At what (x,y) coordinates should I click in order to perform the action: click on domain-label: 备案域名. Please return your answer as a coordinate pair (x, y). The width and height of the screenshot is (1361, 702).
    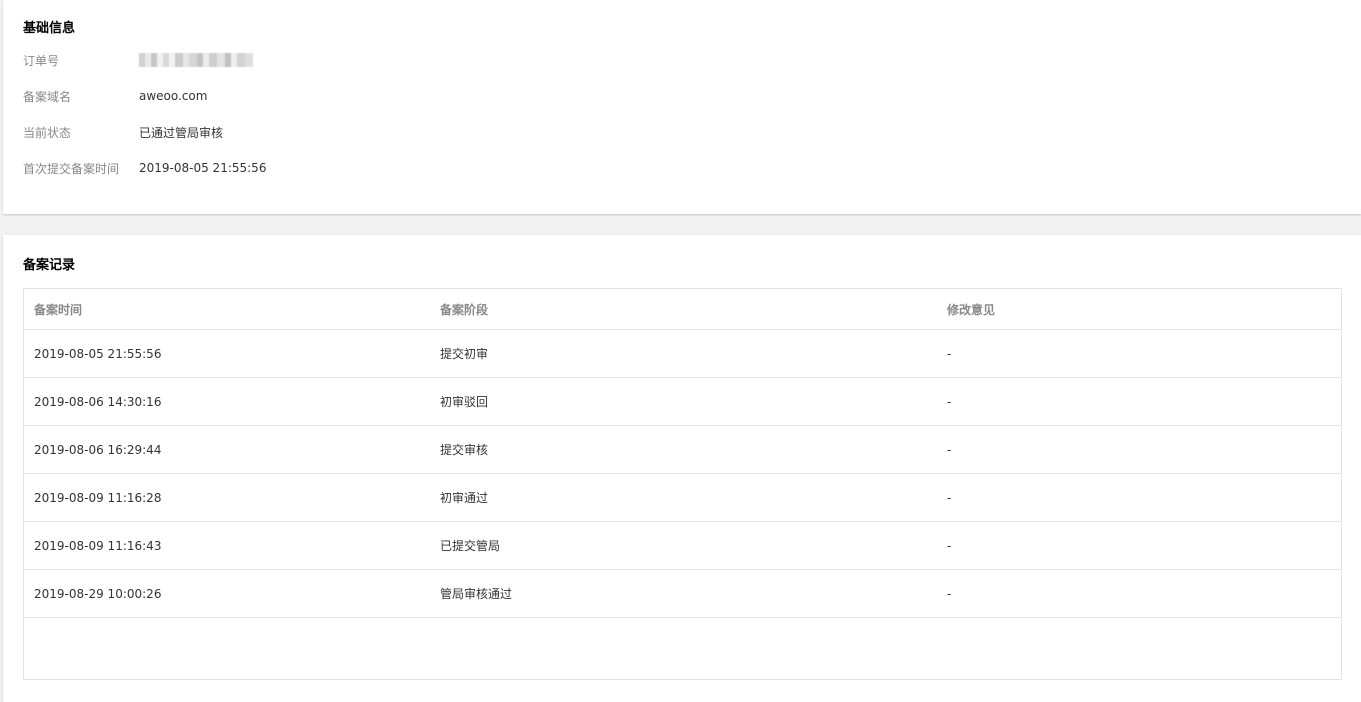
    Looking at the image, I should click on (47, 96).